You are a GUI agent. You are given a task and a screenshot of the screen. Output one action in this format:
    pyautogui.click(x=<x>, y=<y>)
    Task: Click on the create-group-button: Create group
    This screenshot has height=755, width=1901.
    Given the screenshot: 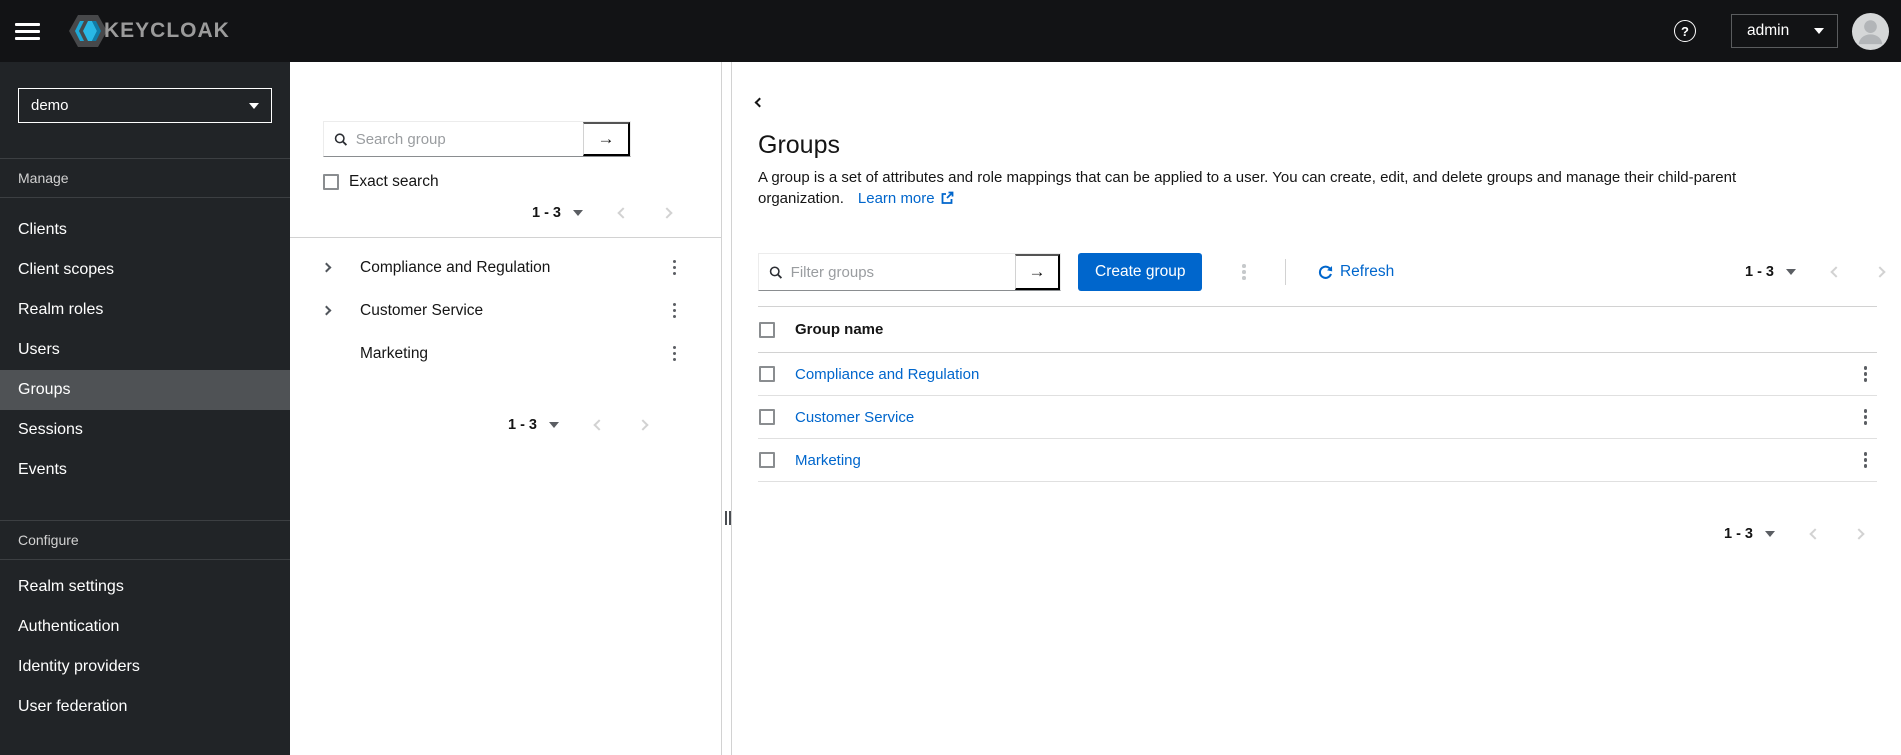 What is the action you would take?
    pyautogui.click(x=1140, y=272)
    